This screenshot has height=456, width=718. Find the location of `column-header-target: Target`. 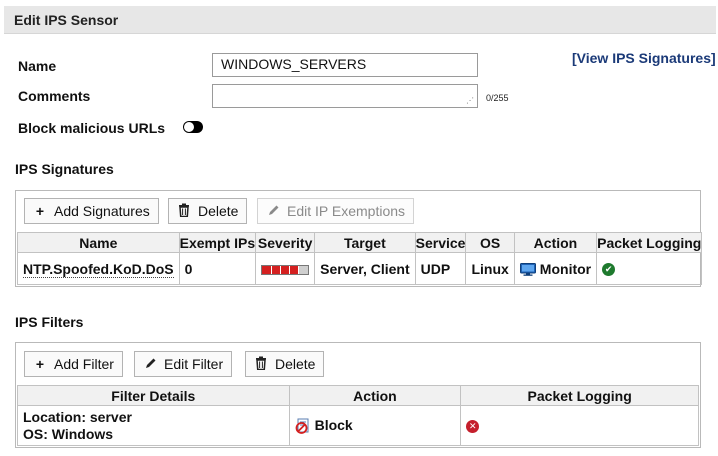

column-header-target: Target is located at coordinates (365, 242).